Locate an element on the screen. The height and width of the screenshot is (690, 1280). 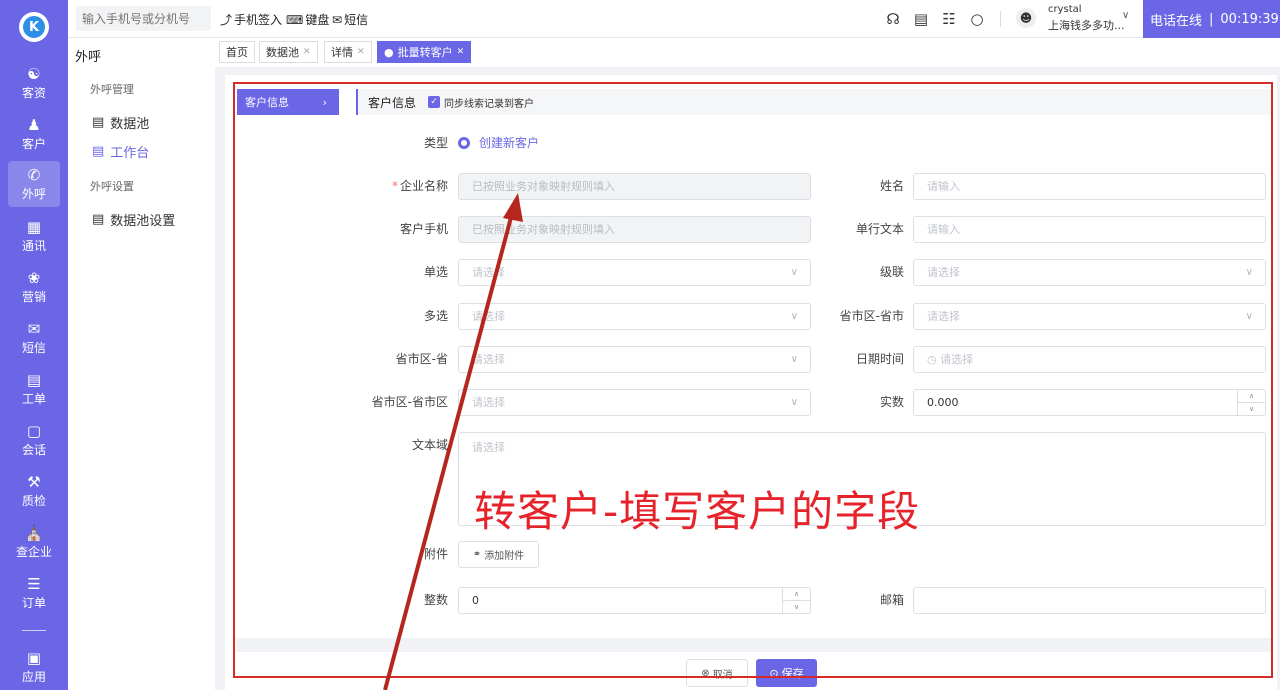
real-number-label: 实数 is located at coordinates (891, 402).